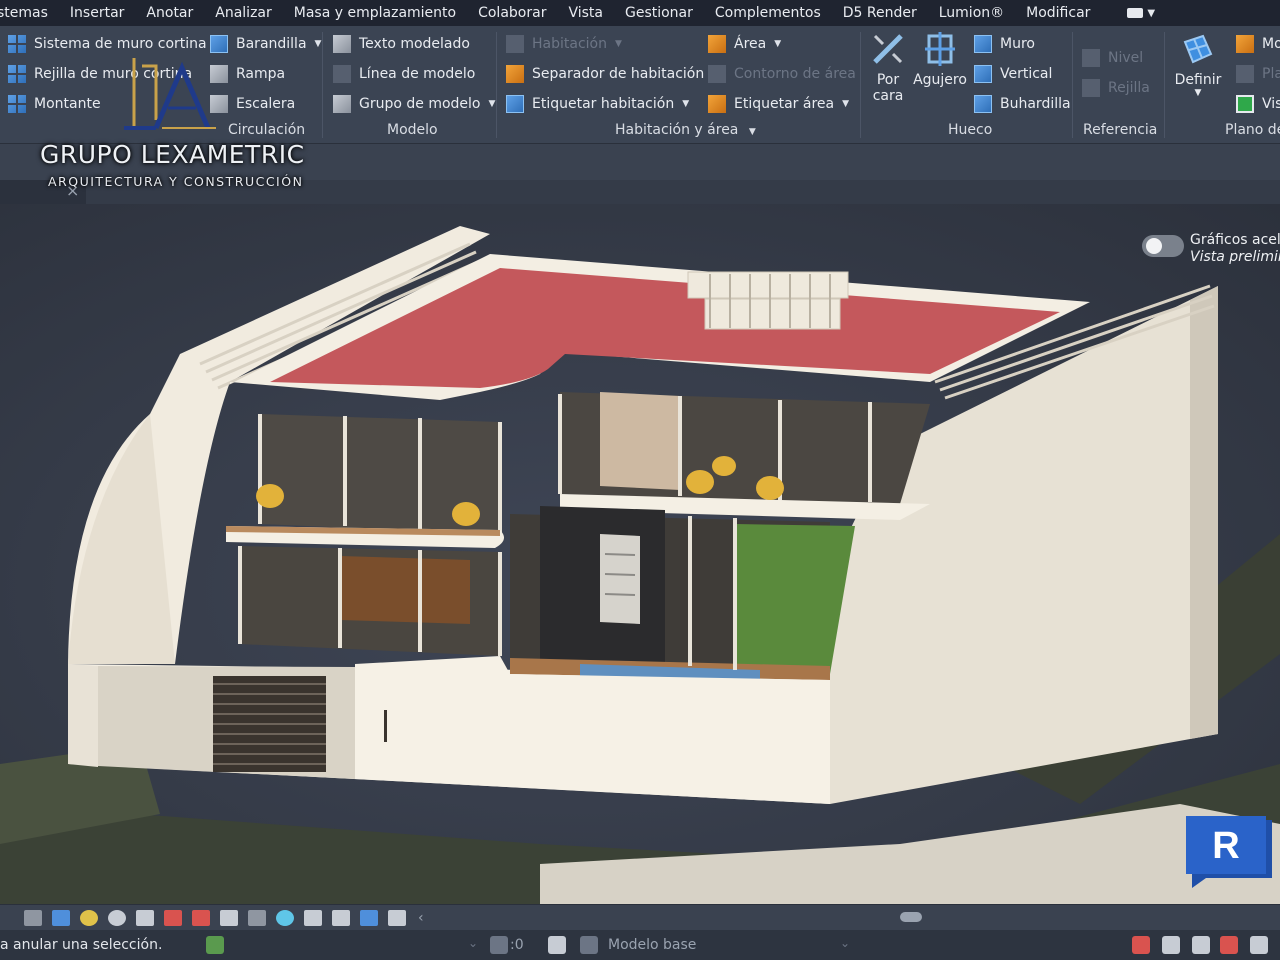  I want to click on menu-anotar: Anotar, so click(169, 13).